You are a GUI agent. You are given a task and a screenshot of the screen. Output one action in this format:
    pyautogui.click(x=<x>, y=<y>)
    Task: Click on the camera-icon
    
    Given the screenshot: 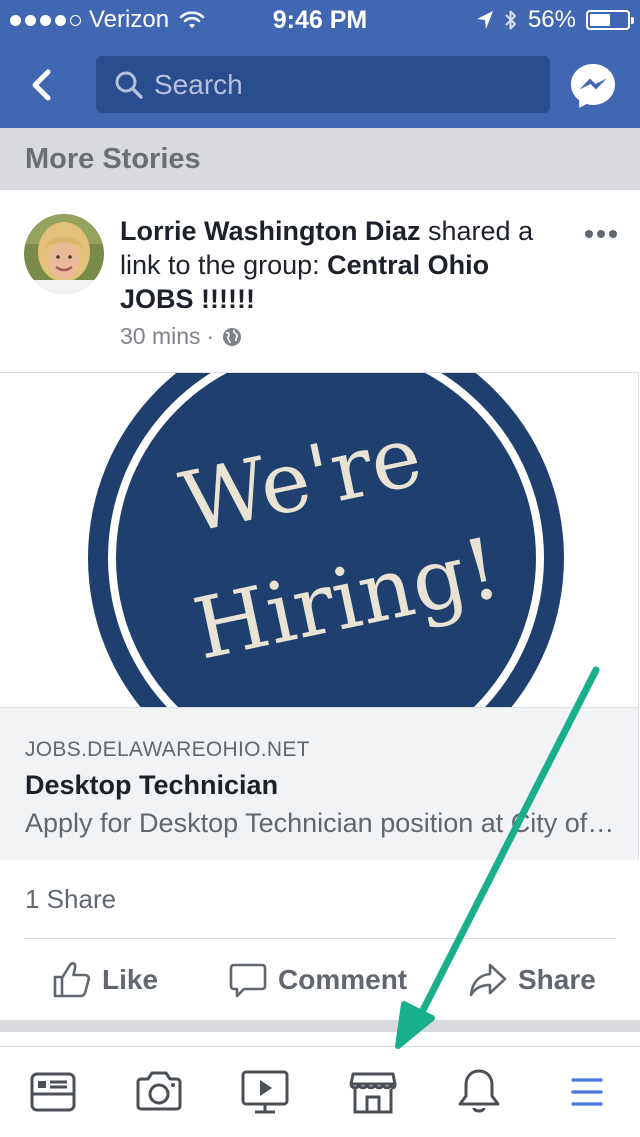 What is the action you would take?
    pyautogui.click(x=159, y=1091)
    